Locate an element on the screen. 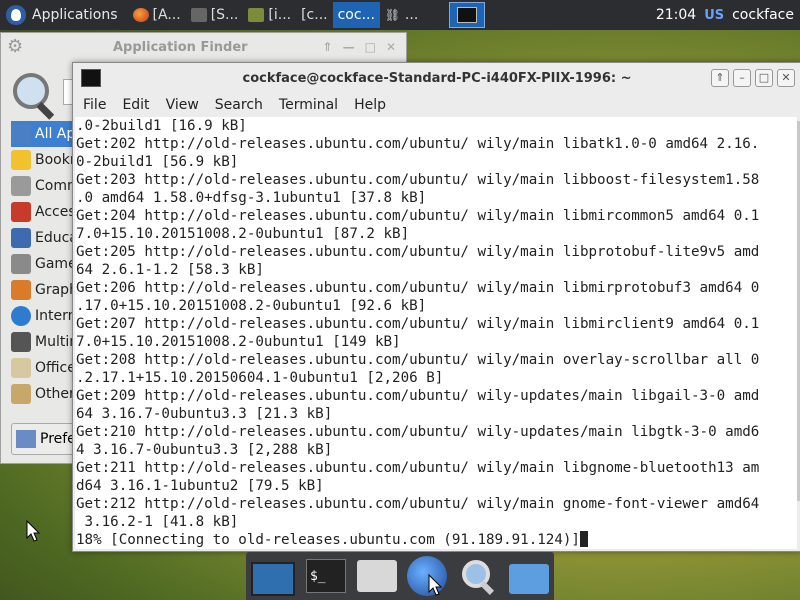 This screenshot has height=600, width=800. firefox-icon is located at coordinates (140, 15).